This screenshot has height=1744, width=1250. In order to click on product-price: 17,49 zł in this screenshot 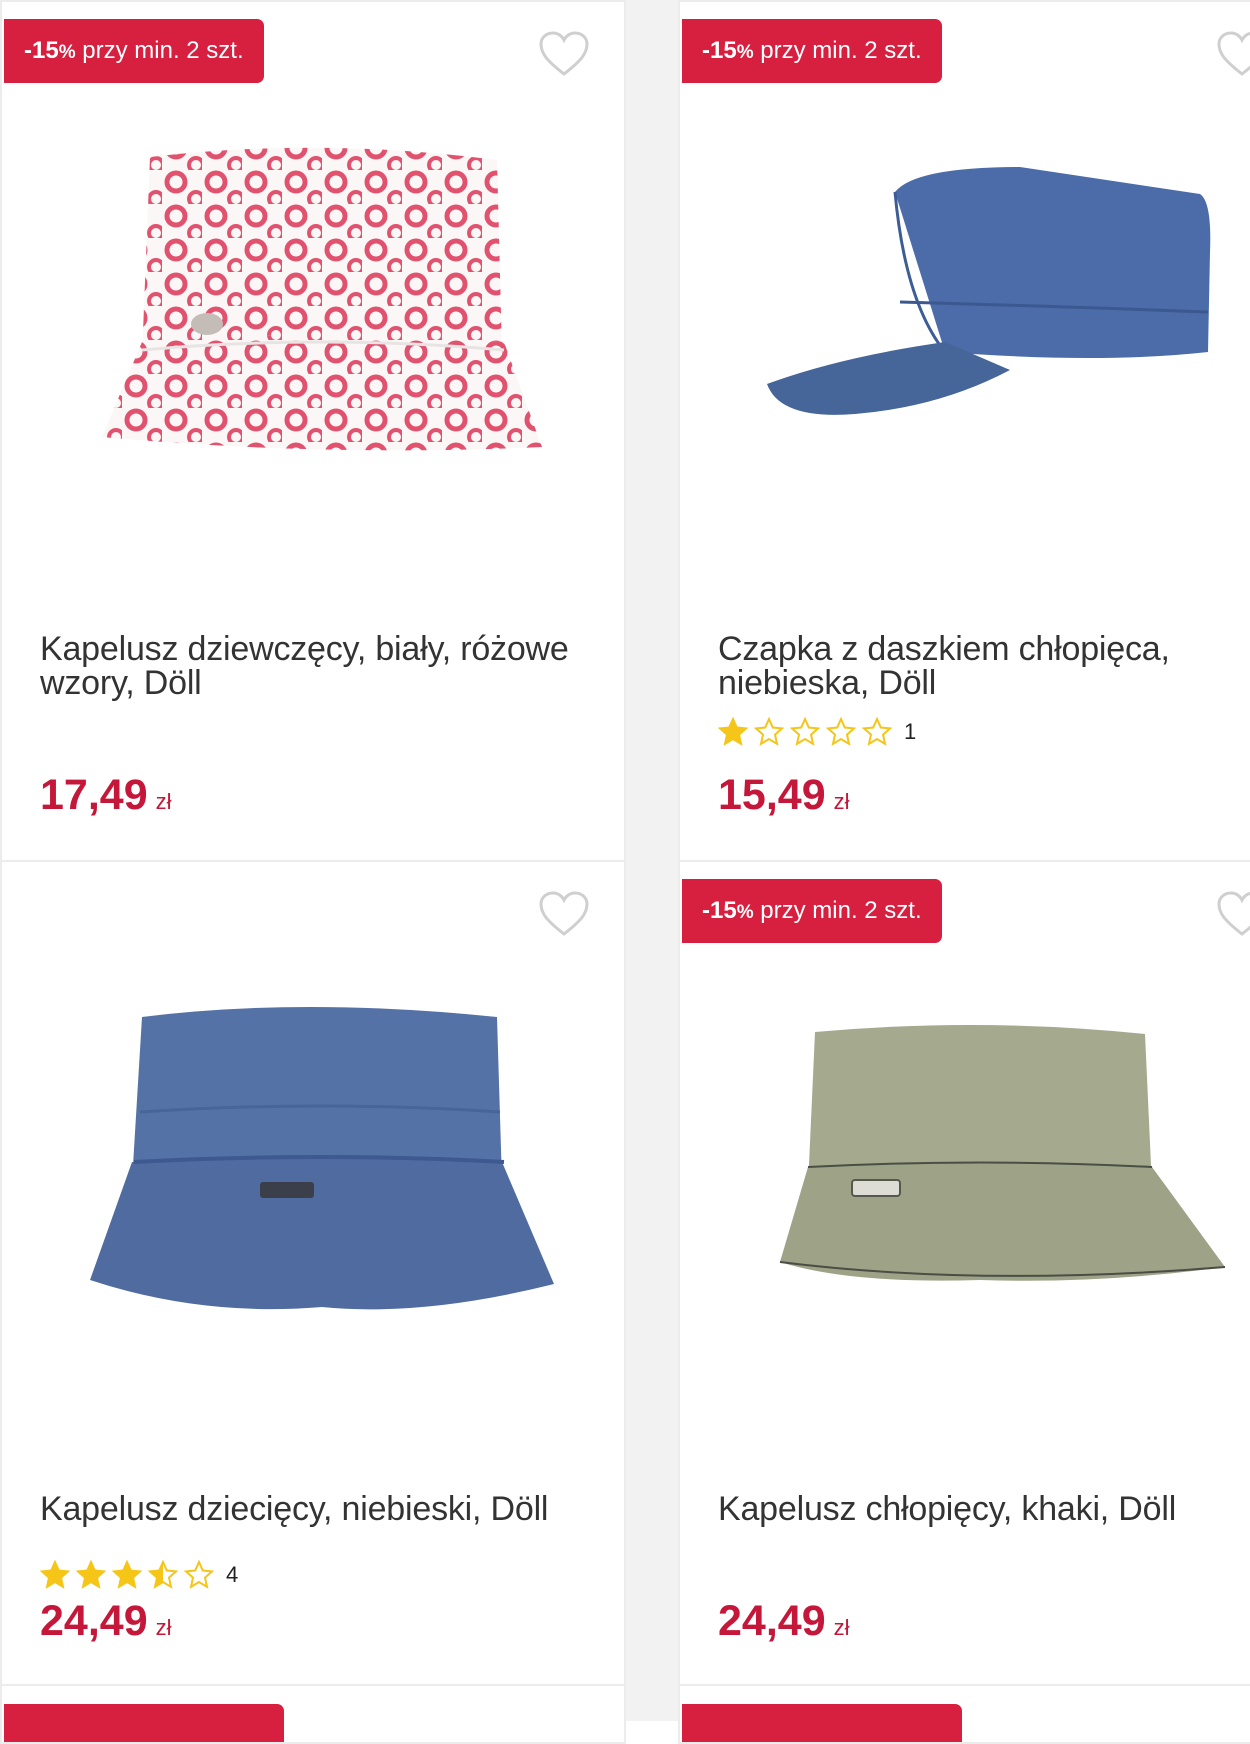, I will do `click(106, 798)`.